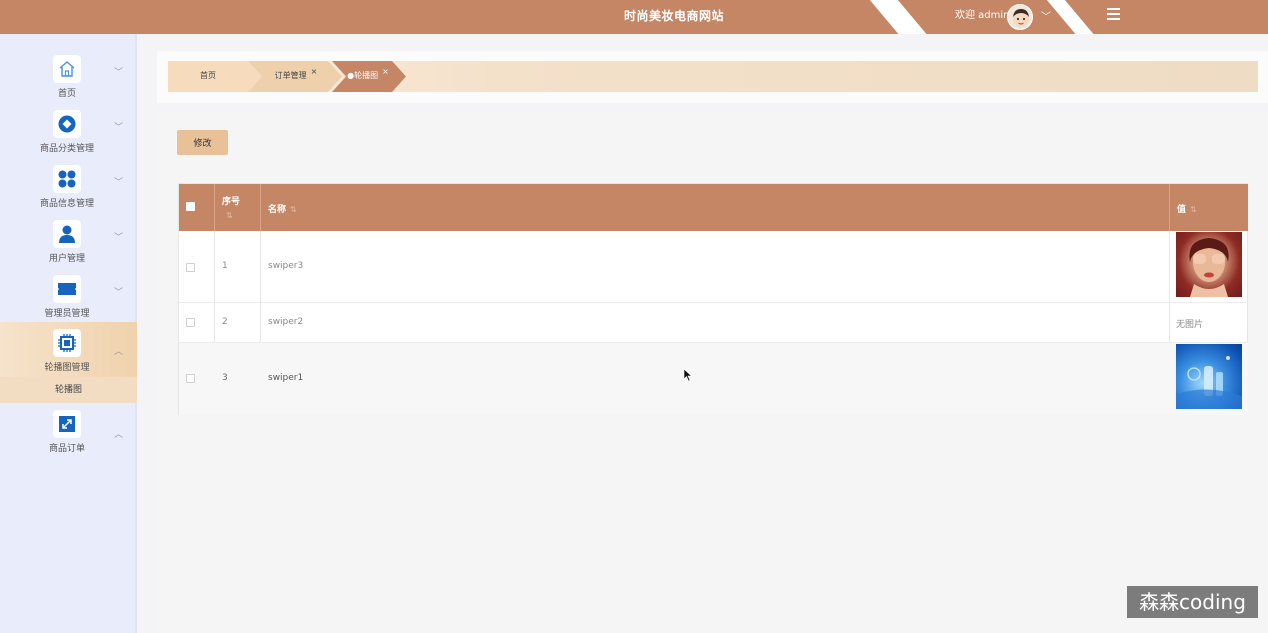 This screenshot has width=1268, height=633. Describe the element at coordinates (67, 289) in the screenshot. I see `admin-icon` at that location.